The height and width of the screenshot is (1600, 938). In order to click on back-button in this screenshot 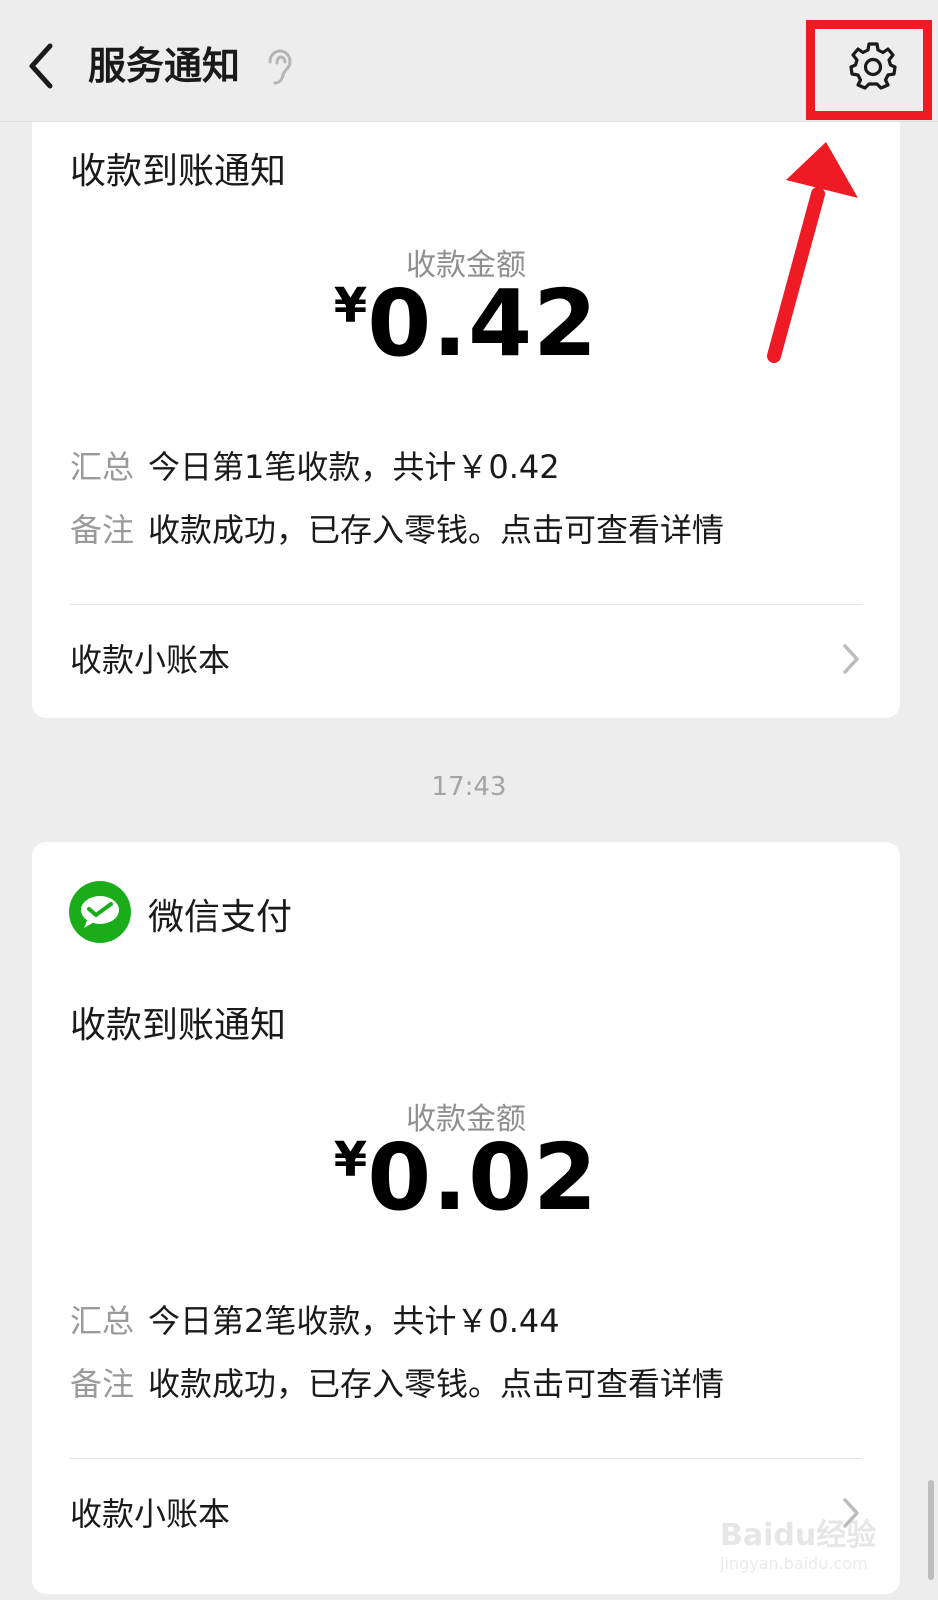, I will do `click(42, 66)`.